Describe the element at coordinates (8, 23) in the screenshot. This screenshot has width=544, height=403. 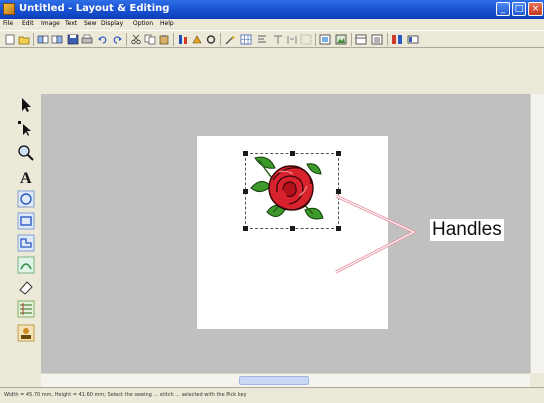
I see `menu-file: File` at that location.